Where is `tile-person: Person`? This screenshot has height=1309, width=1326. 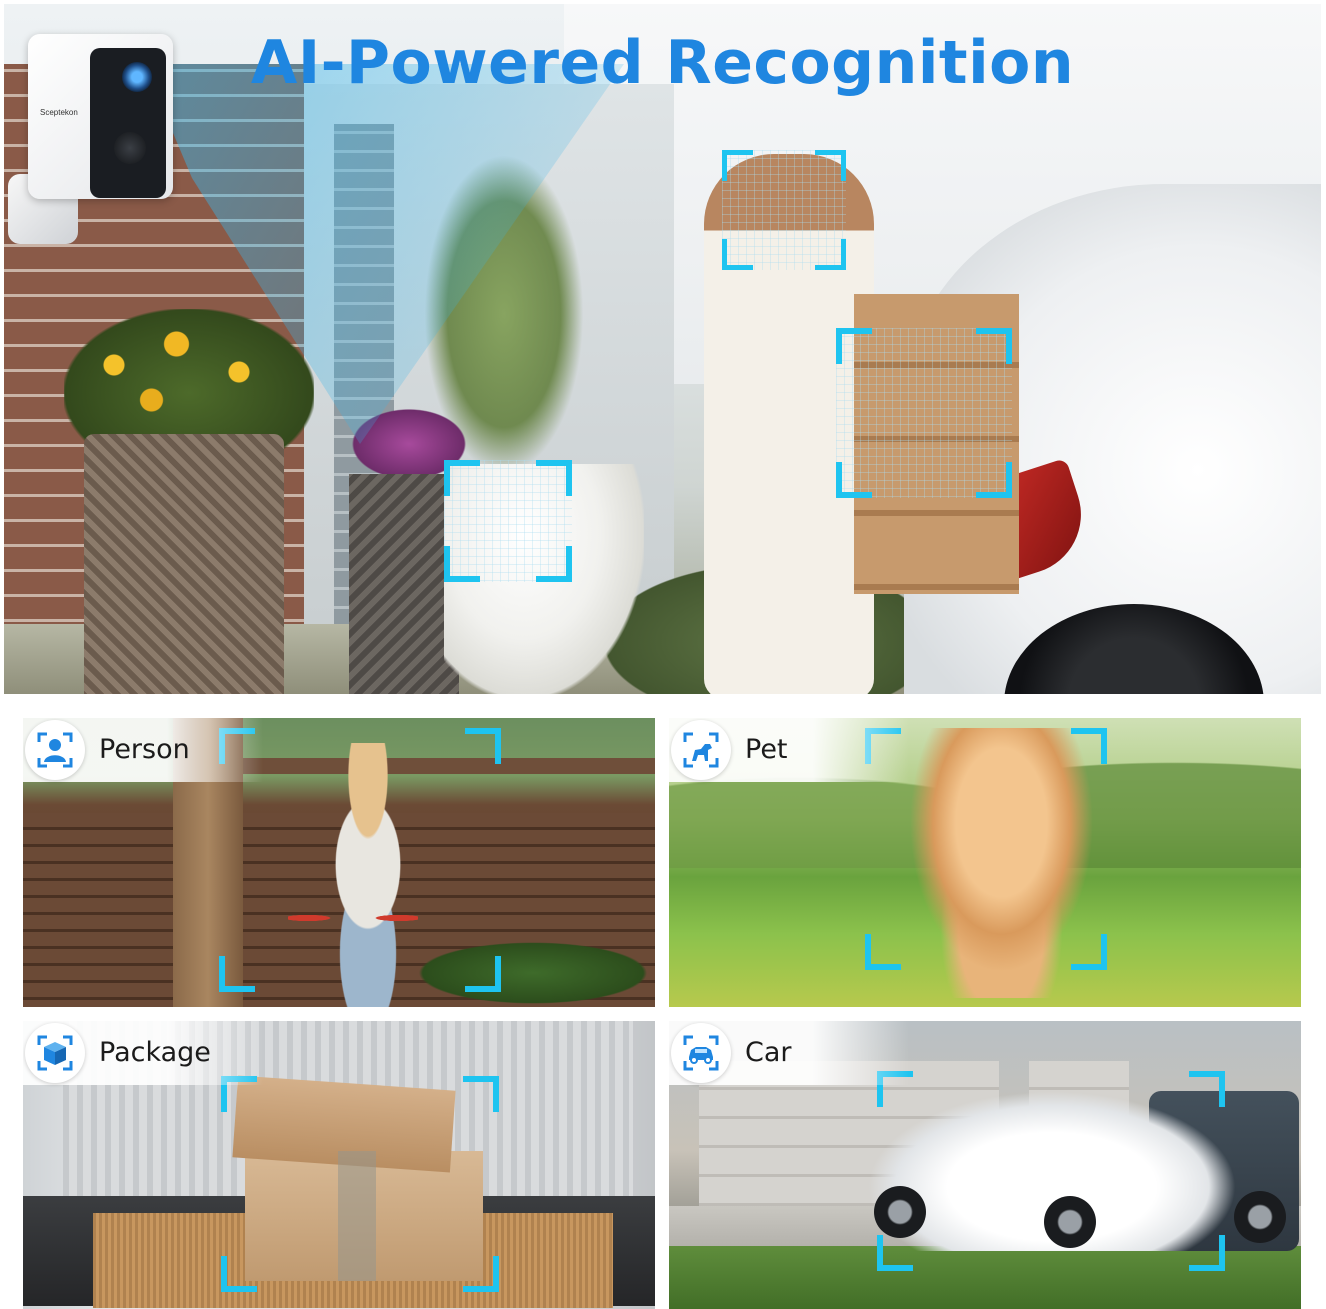
tile-person: Person is located at coordinates (339, 862).